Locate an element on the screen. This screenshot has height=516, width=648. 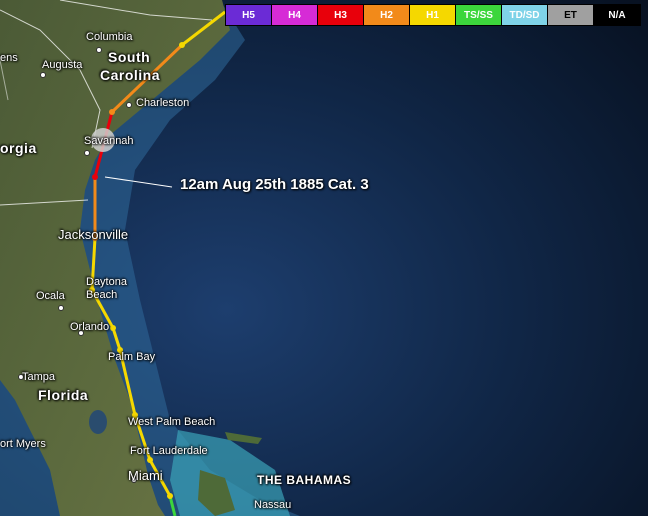
label-carolina: Carolina is located at coordinates (130, 75).